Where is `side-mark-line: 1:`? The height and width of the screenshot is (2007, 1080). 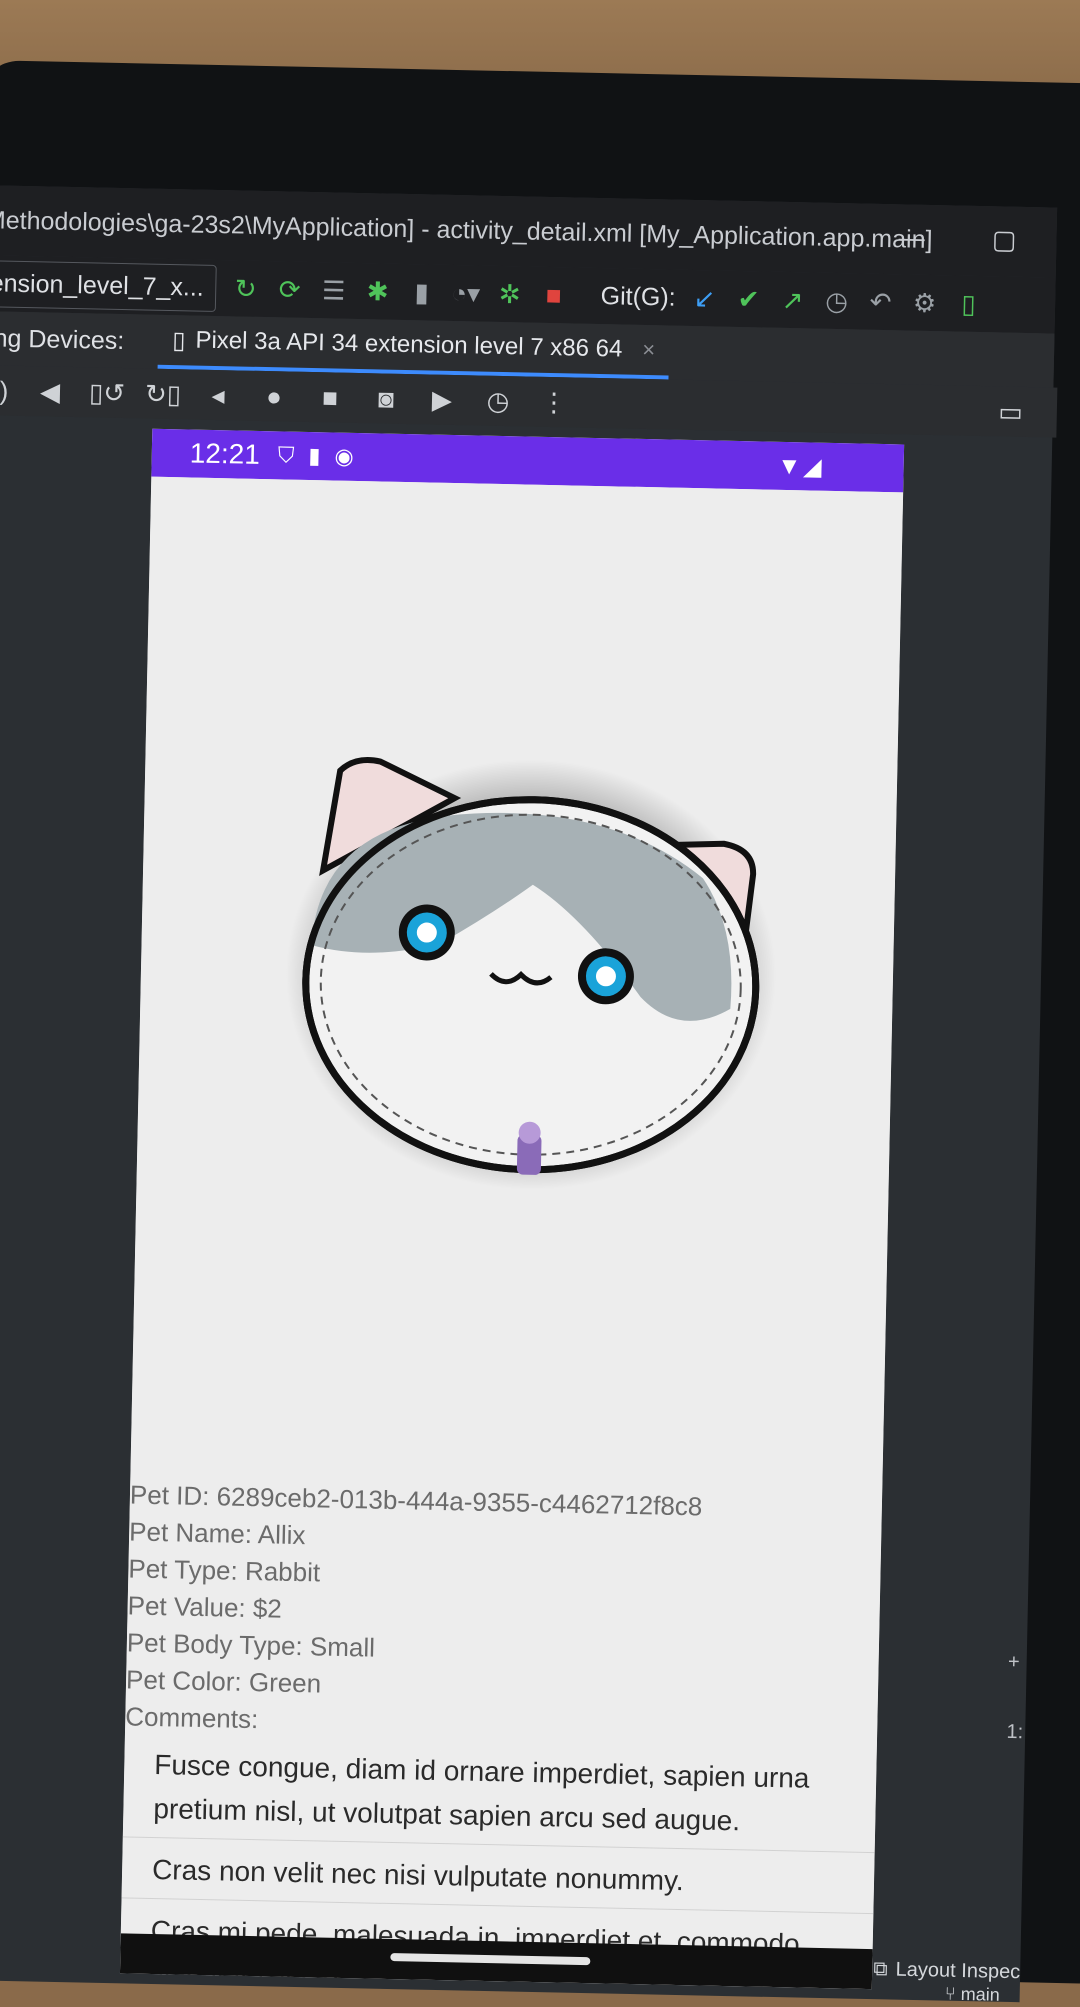
side-mark-line: 1: is located at coordinates (1015, 1732).